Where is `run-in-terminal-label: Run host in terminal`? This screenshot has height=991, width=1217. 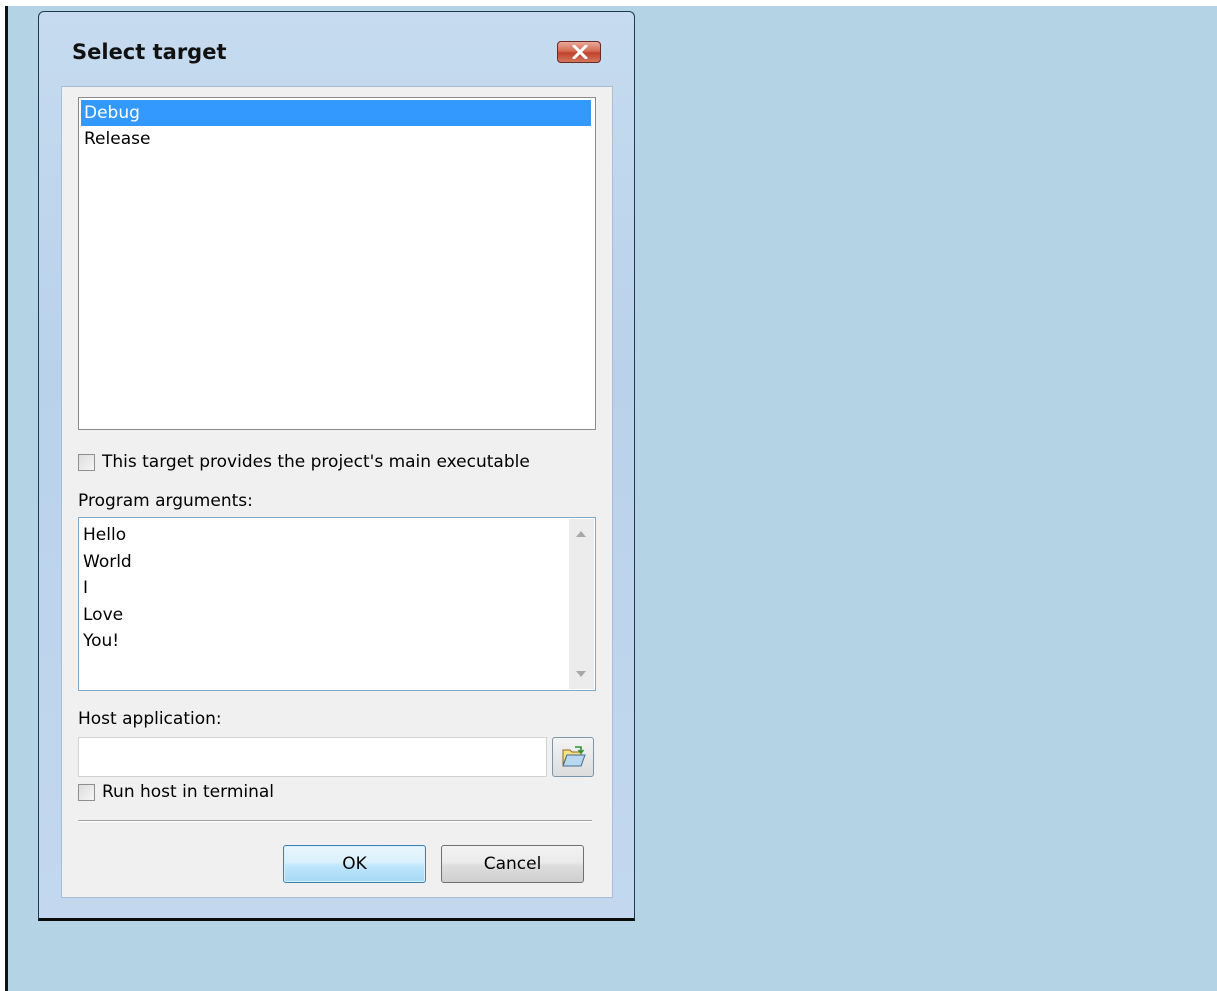
run-in-terminal-label: Run host in terminal is located at coordinates (188, 792).